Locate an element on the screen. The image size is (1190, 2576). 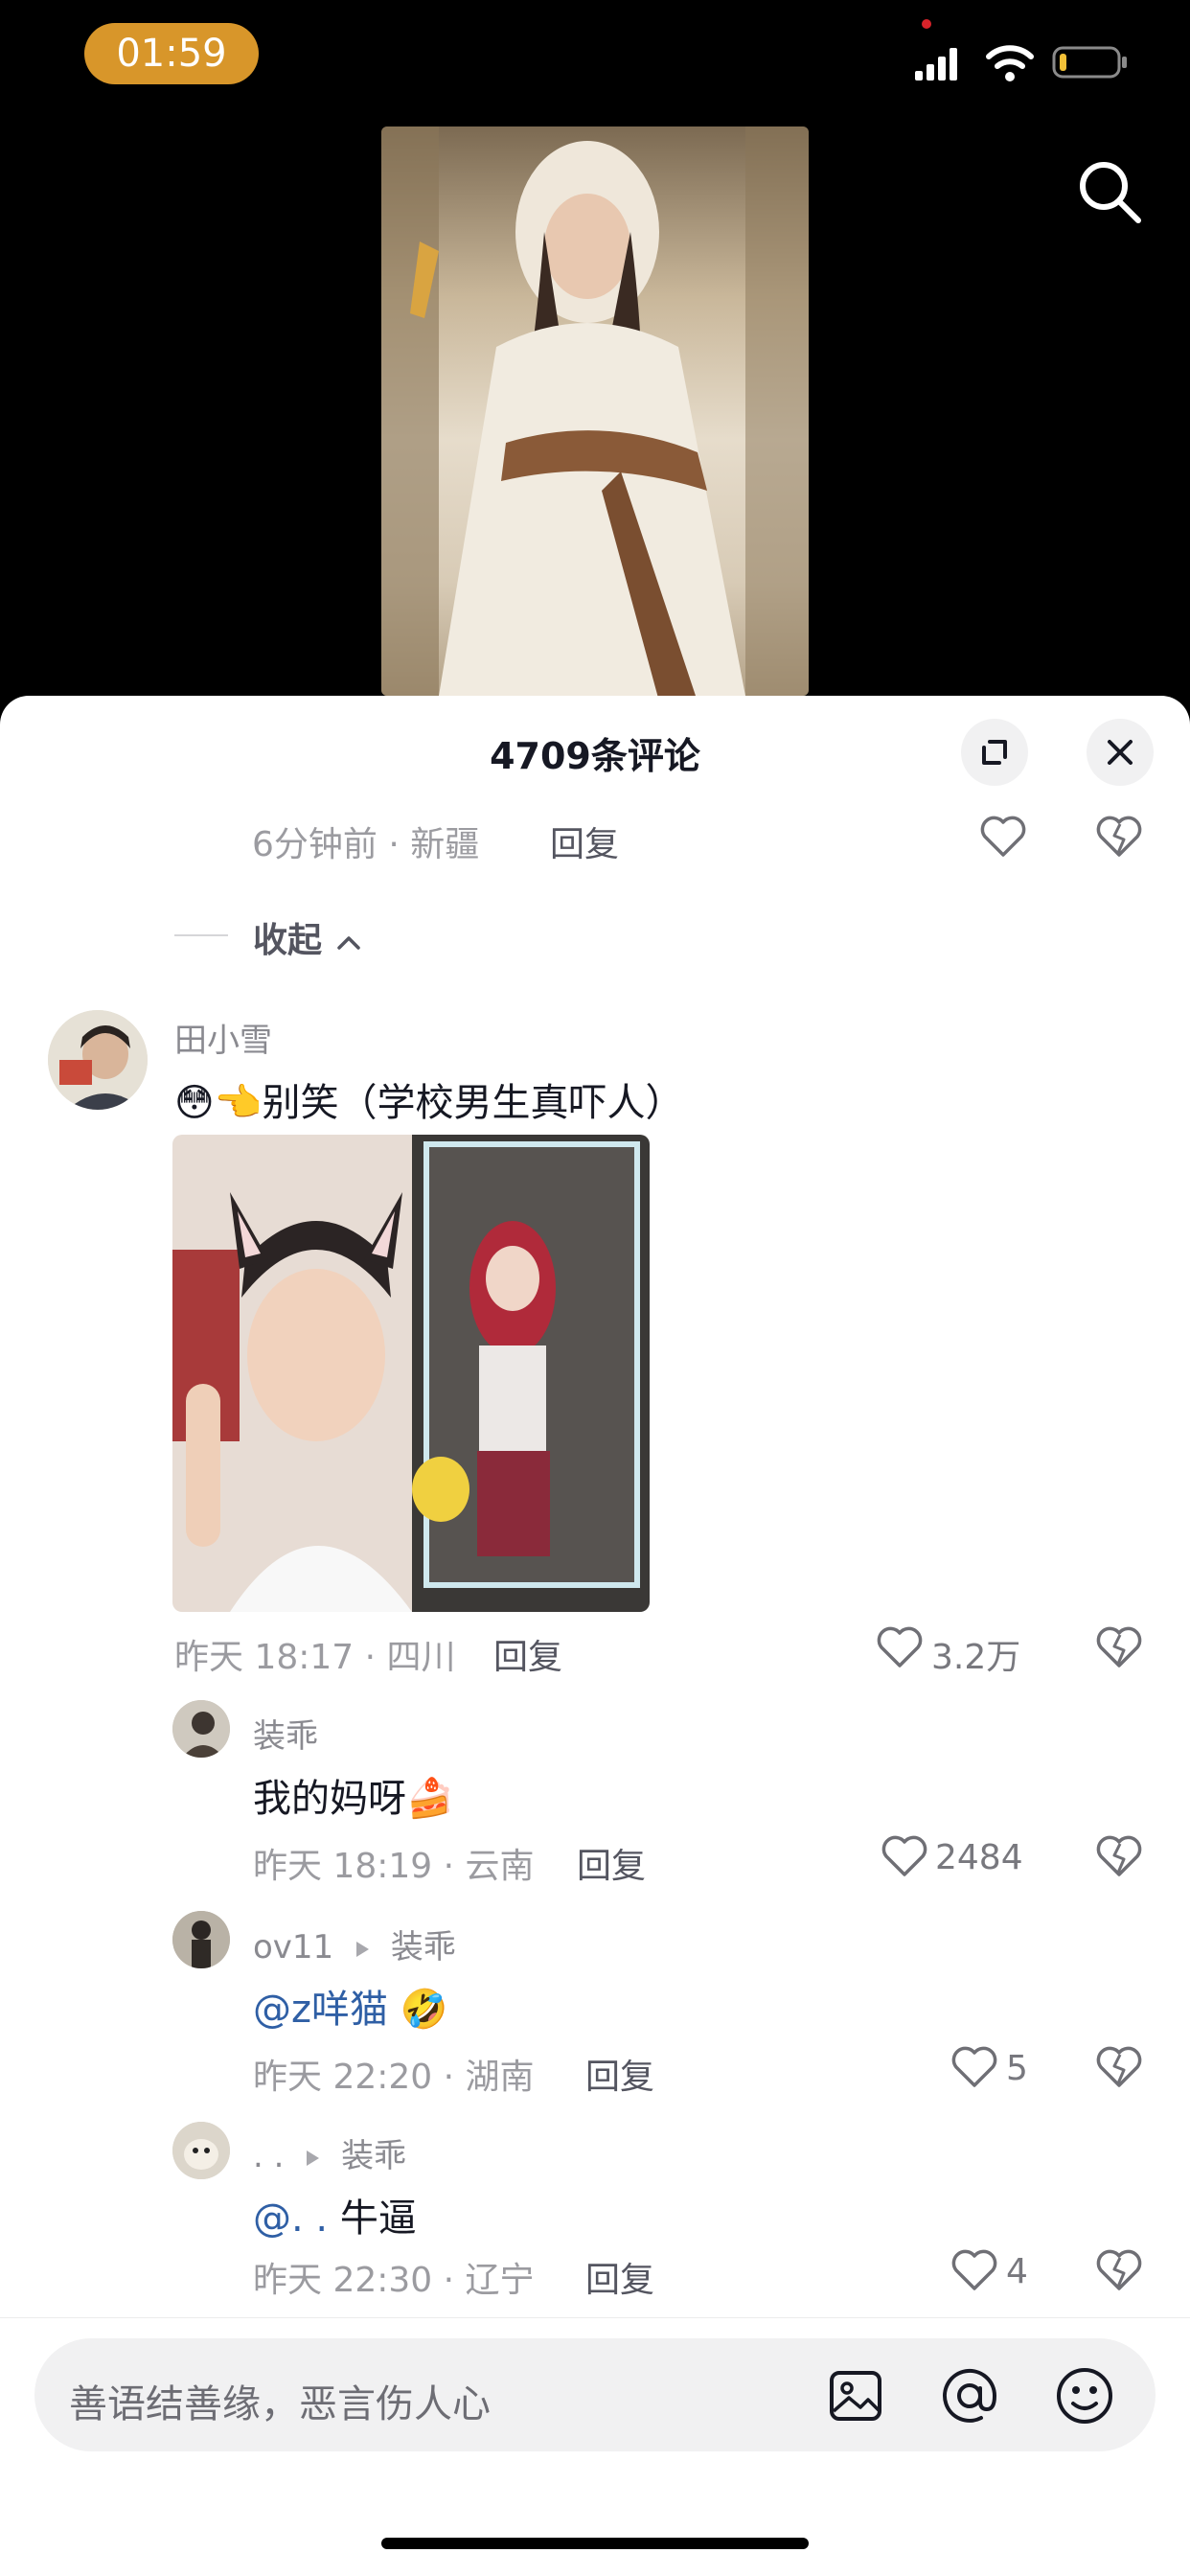
comment-username: 田小雪 is located at coordinates (223, 1038).